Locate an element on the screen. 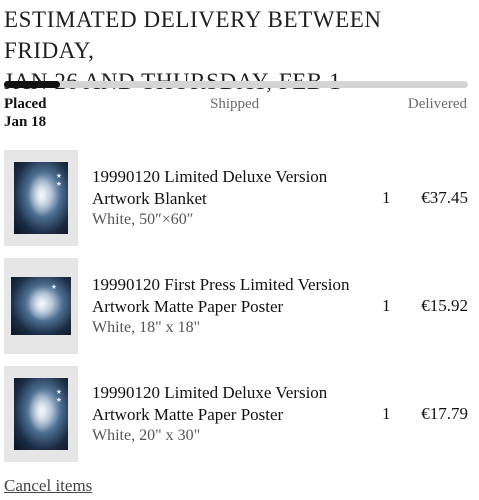  progress-step-delivered: Delivered is located at coordinates (437, 104).